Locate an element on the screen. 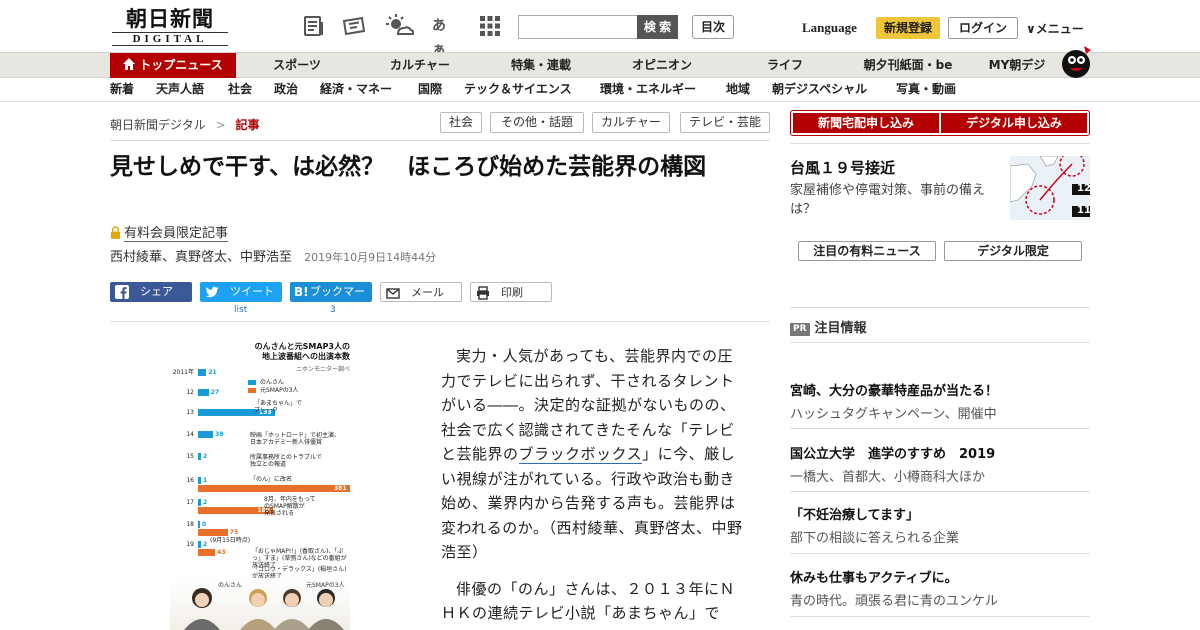  article-title: 見せしめで干す、は必然？ ほころび始めた芸能界の構図 is located at coordinates (408, 167).